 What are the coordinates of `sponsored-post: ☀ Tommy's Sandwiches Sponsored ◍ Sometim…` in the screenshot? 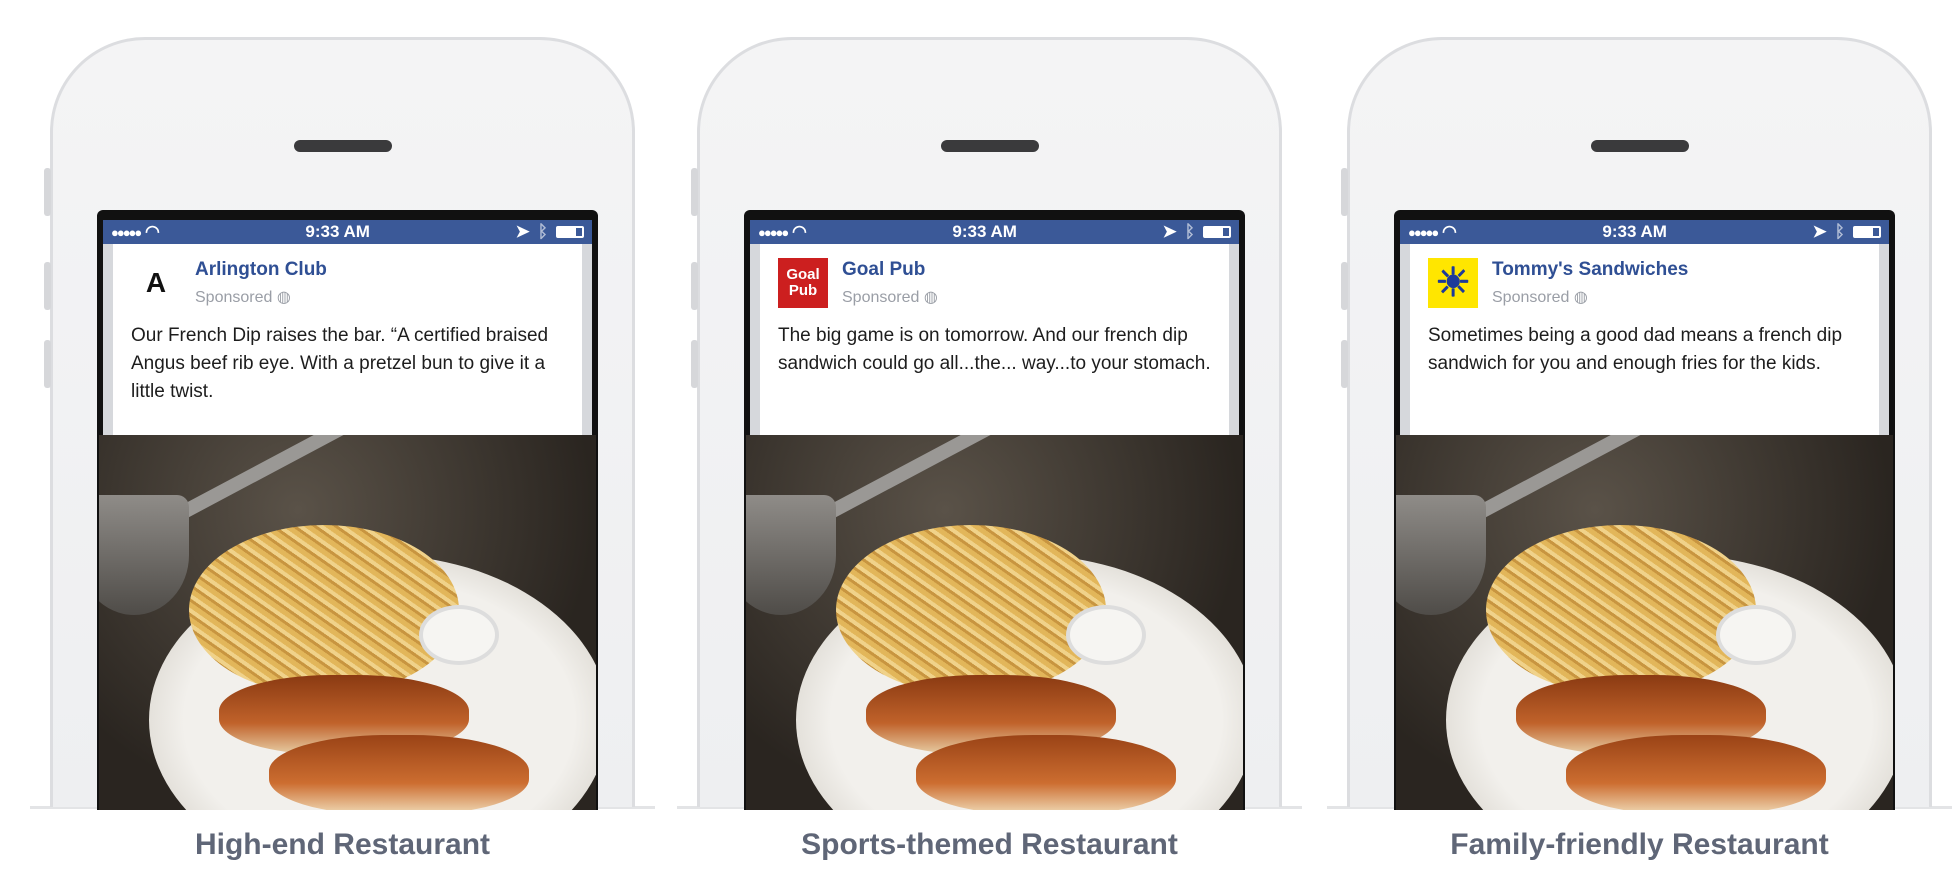 It's located at (1644, 339).